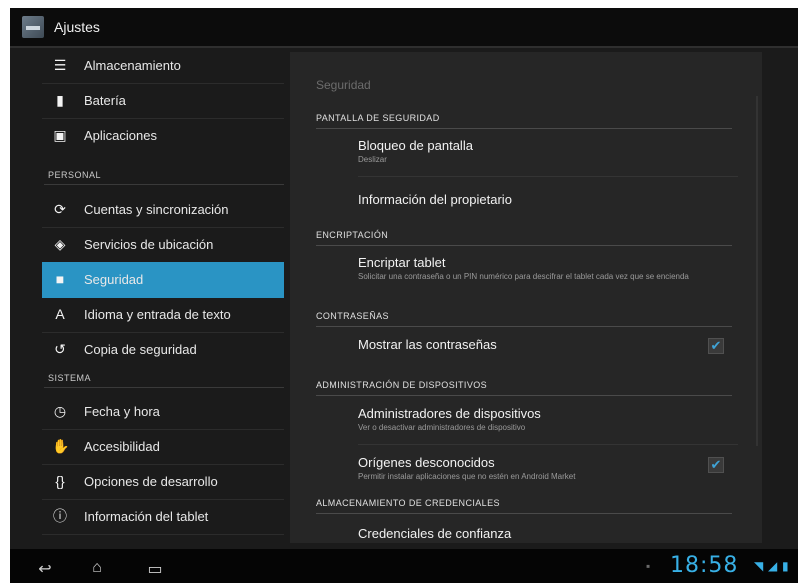 The image size is (806, 587). I want to click on home-icon: ⌂, so click(97, 568).